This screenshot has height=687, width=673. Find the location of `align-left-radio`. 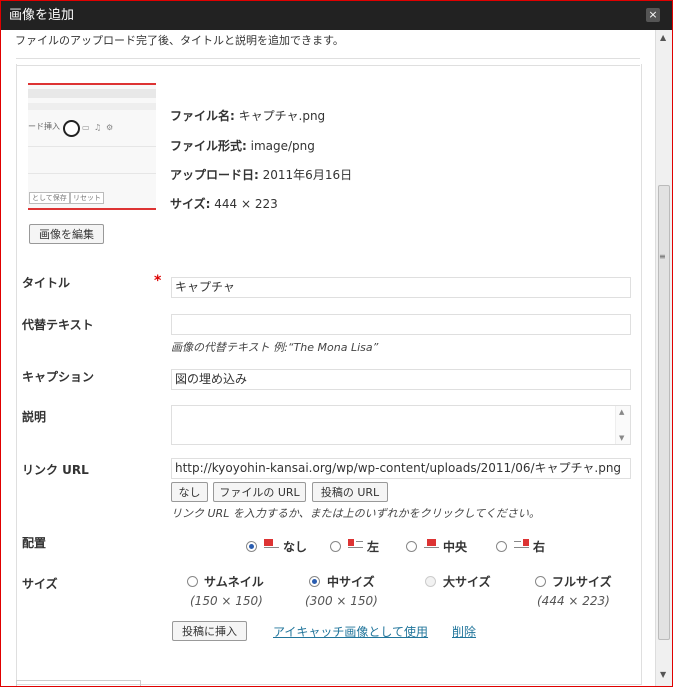

align-left-radio is located at coordinates (335, 546).